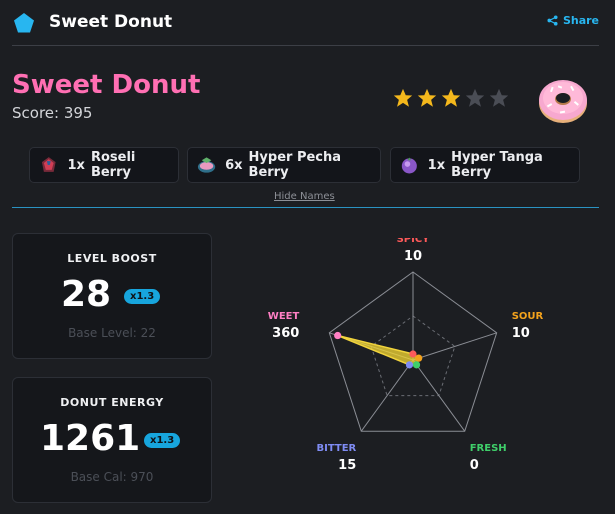 Image resolution: width=615 pixels, height=514 pixels. What do you see at coordinates (474, 465) in the screenshot?
I see `flavor-value-fresh: 0` at bounding box center [474, 465].